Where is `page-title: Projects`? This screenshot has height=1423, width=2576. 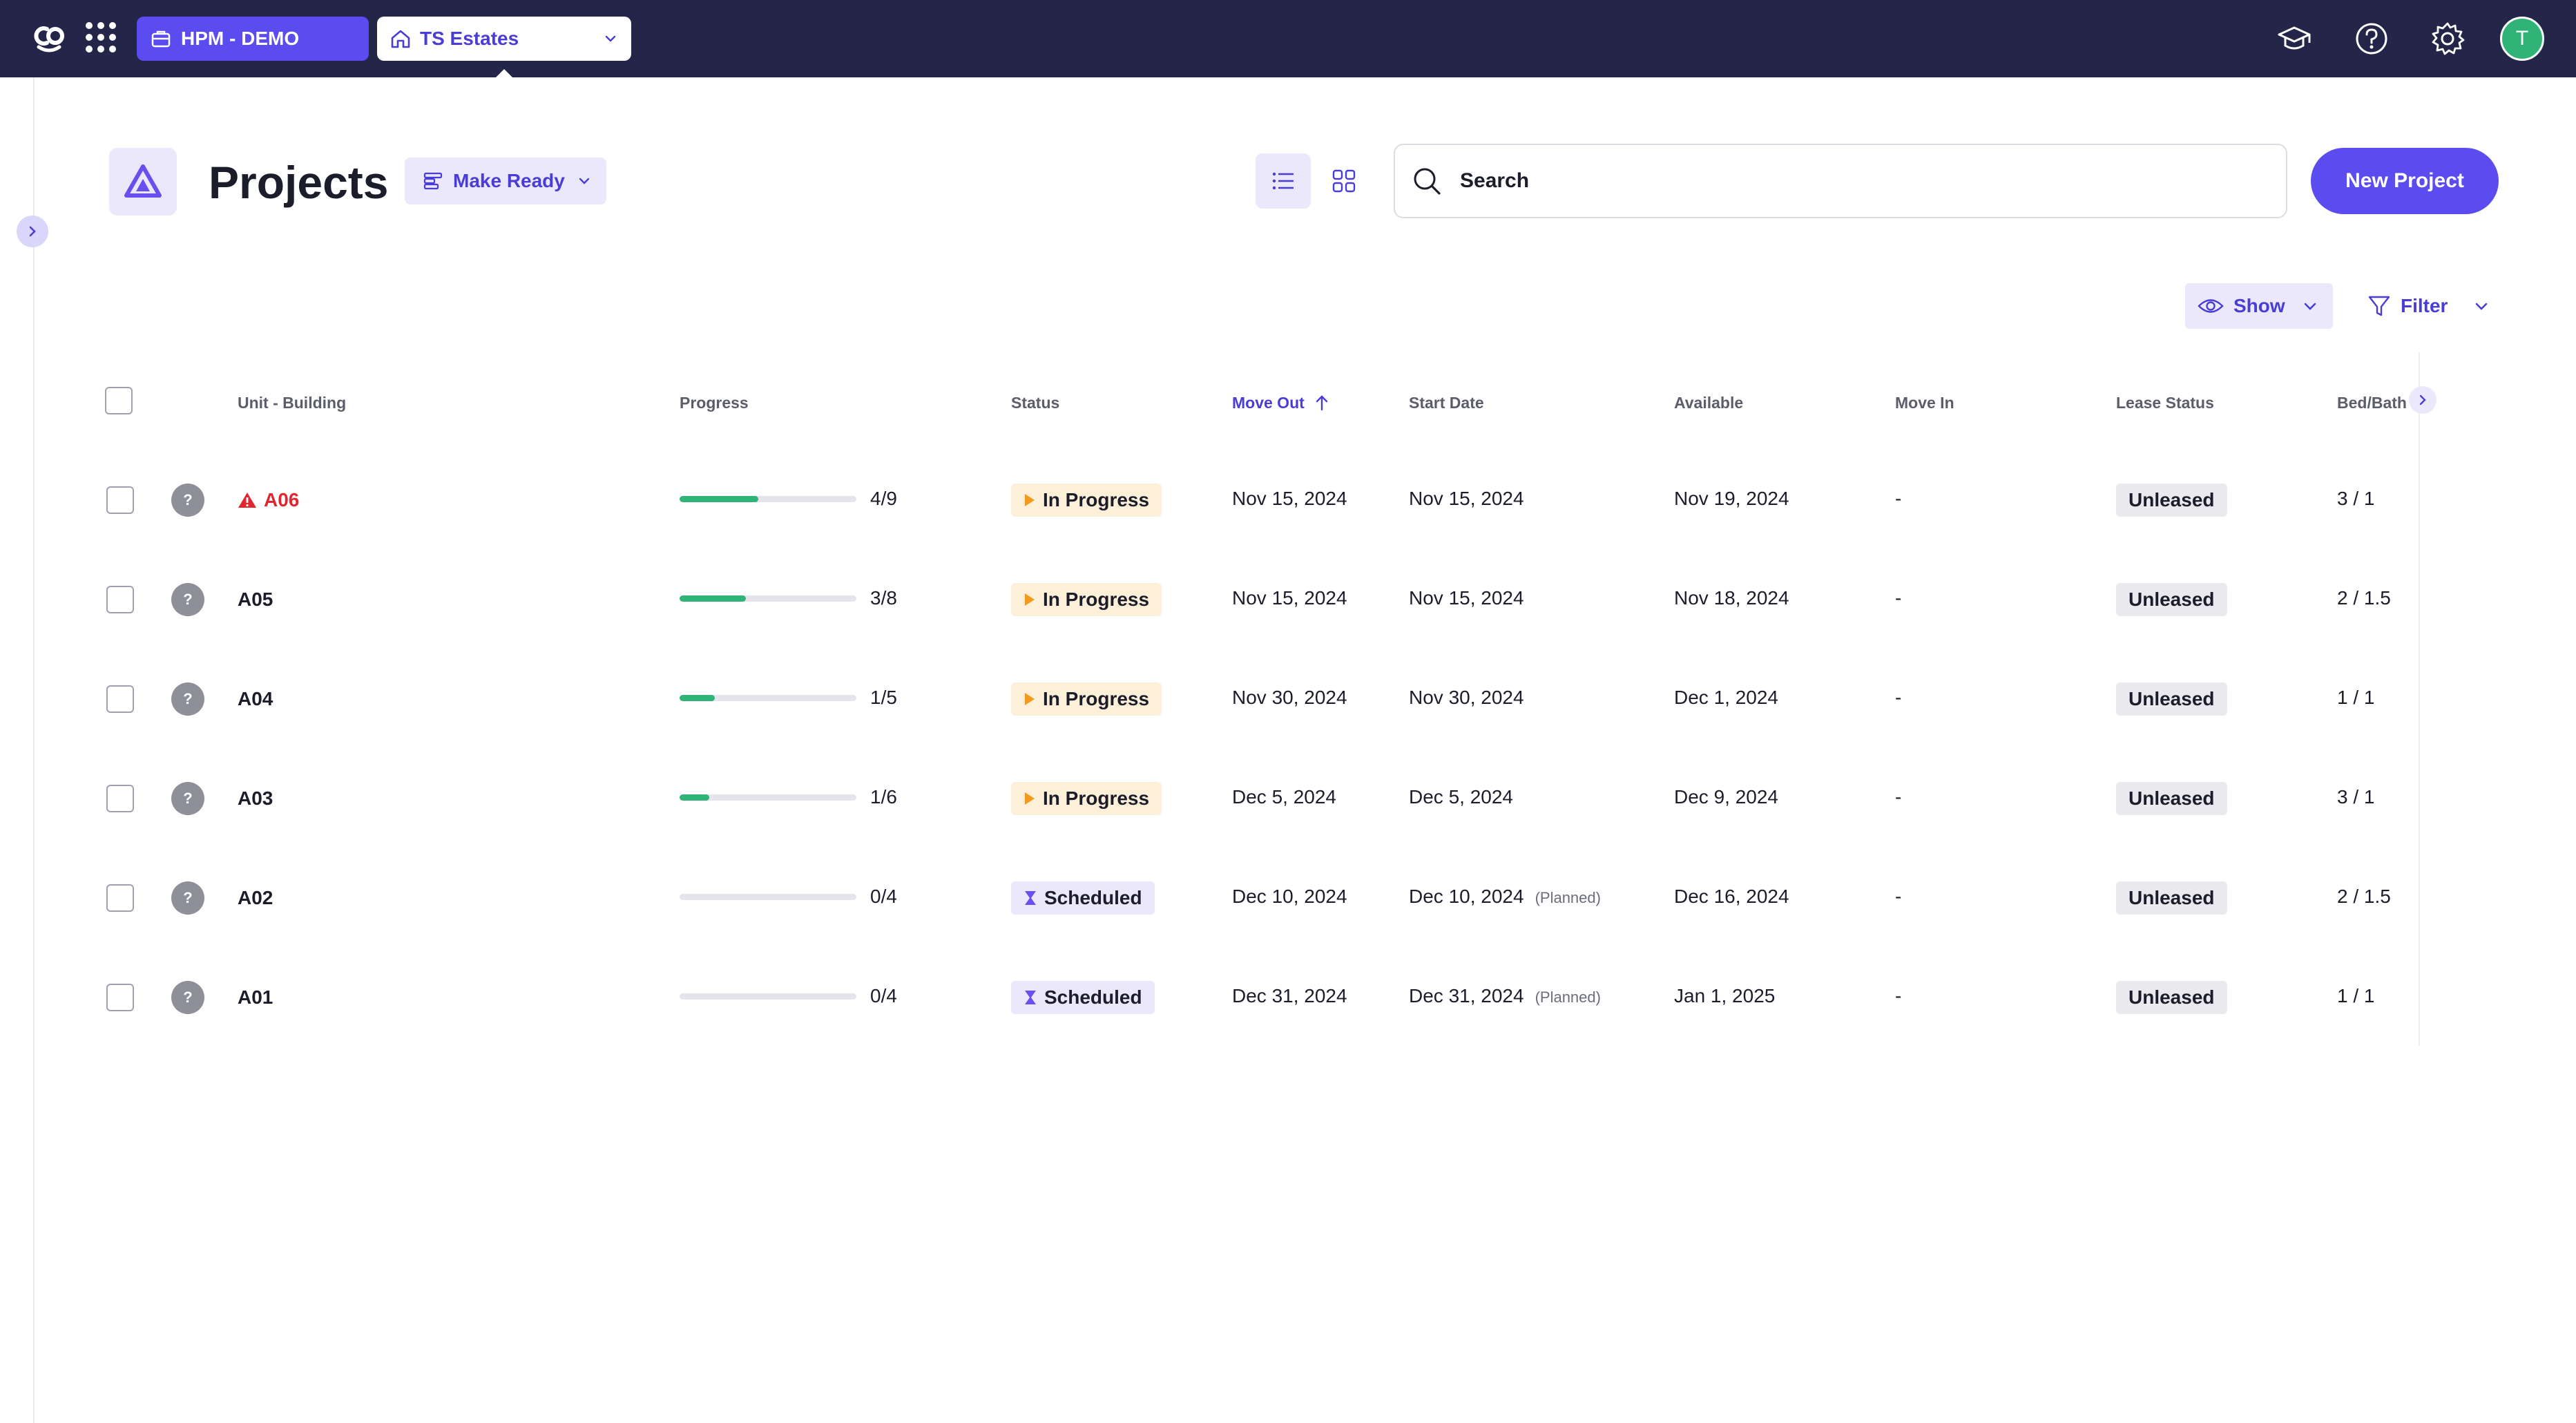 page-title: Projects is located at coordinates (299, 182).